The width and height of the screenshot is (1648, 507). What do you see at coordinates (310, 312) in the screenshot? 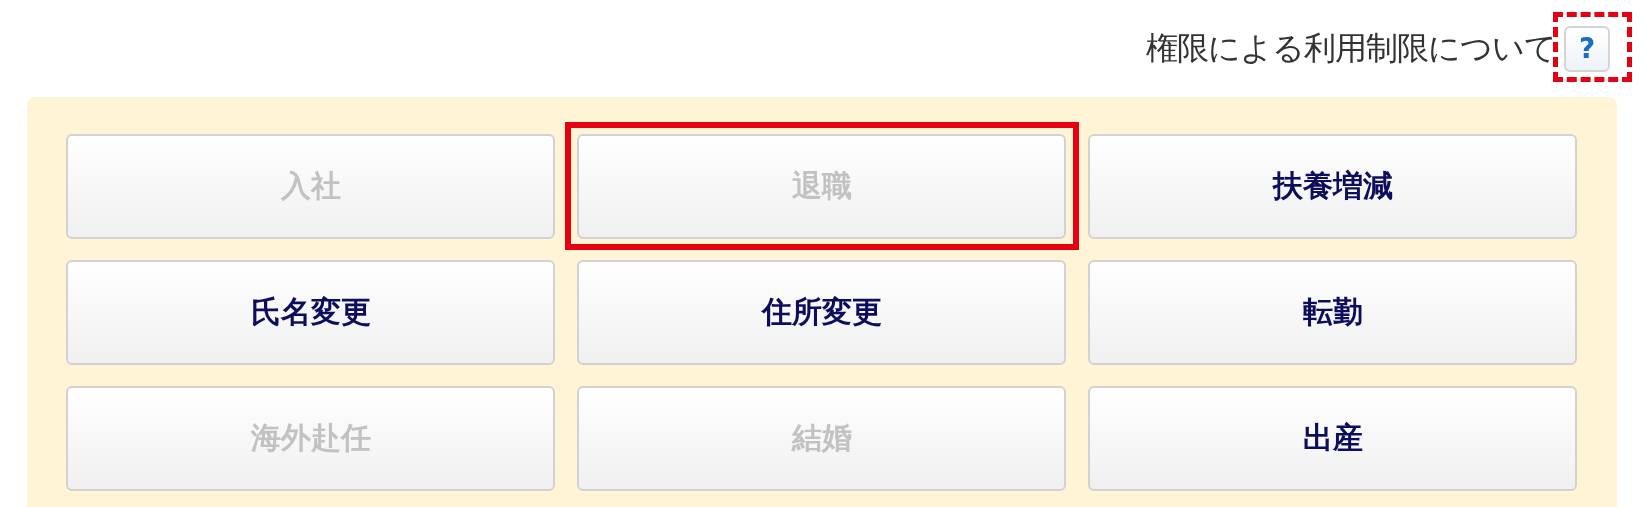
I see `action-button: 氏名変更` at bounding box center [310, 312].